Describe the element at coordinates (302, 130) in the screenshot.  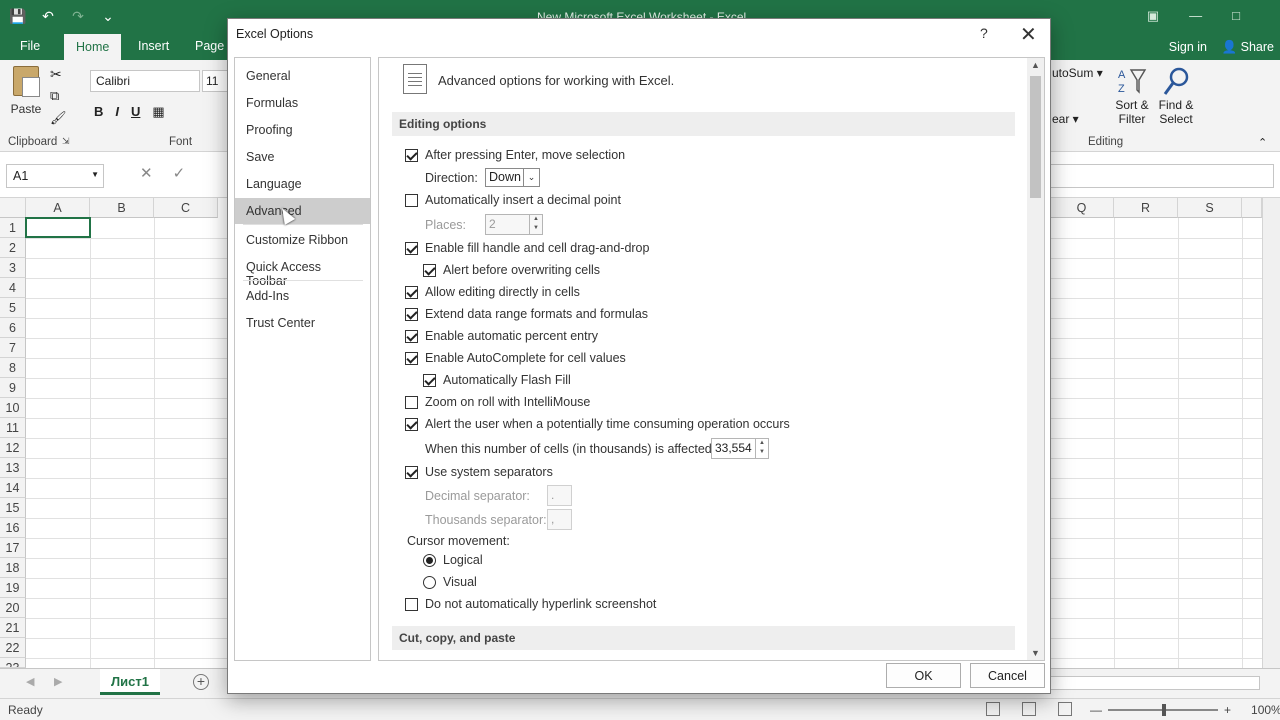
I see `nav-item-proofing: Proofing` at that location.